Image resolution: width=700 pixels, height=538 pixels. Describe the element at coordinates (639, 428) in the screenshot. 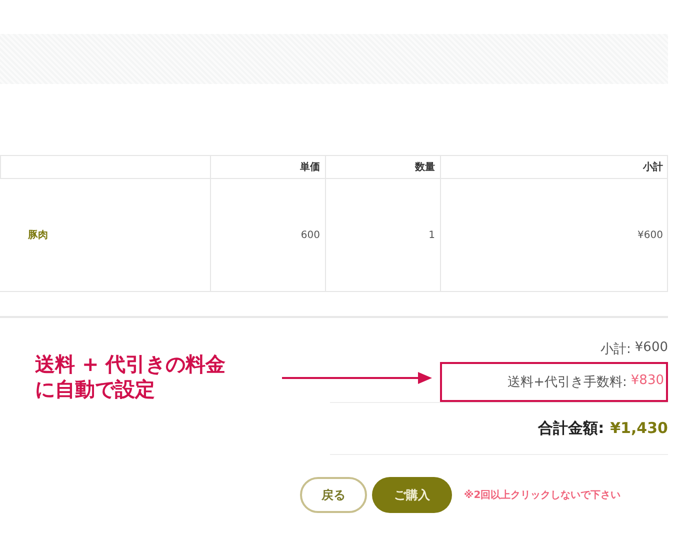

I see `total-value: ¥1,430` at that location.